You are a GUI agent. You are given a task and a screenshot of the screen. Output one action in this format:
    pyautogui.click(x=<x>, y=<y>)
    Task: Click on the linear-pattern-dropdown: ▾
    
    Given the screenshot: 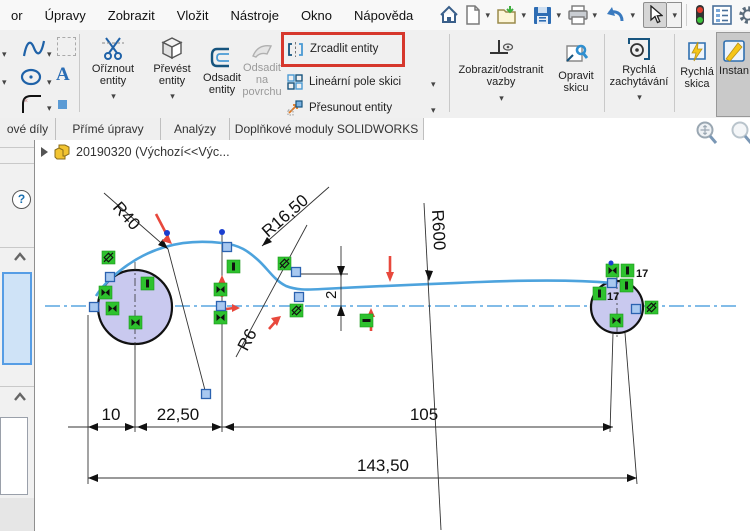 What is the action you would take?
    pyautogui.click(x=433, y=83)
    